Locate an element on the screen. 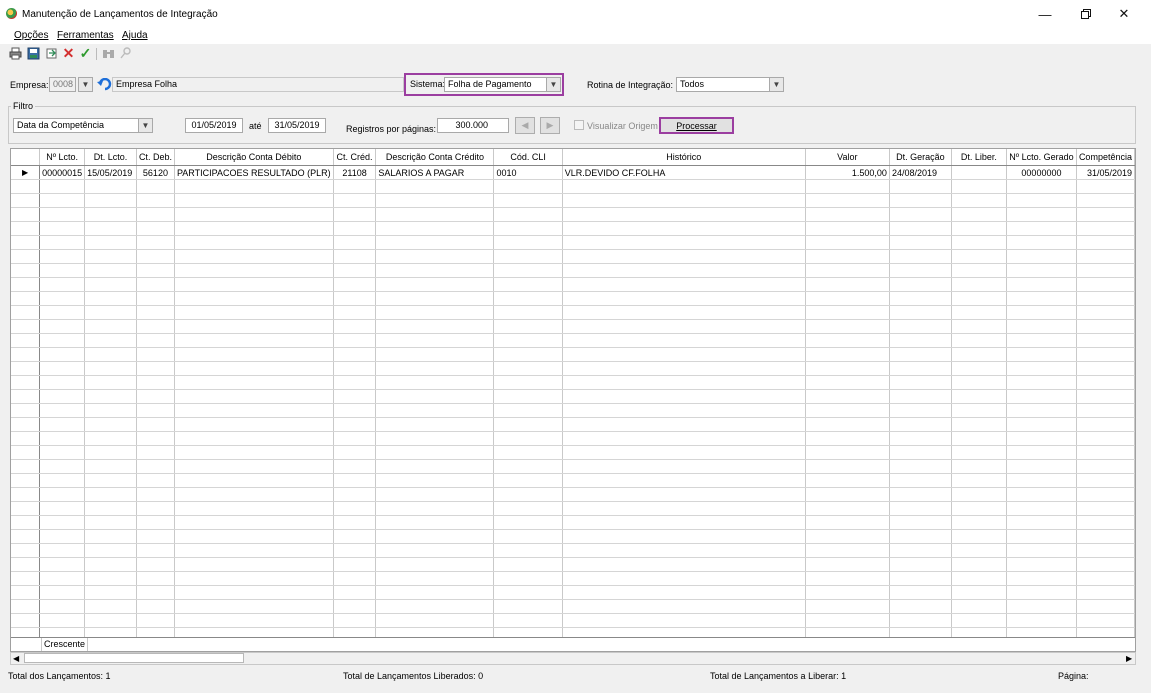  cell-dtliber is located at coordinates (979, 172).